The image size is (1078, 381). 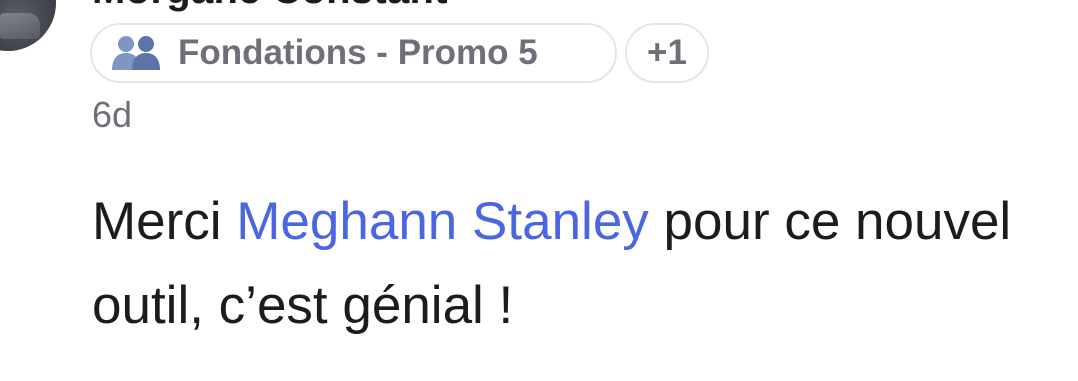 I want to click on more-groups-chip: +1, so click(x=667, y=53).